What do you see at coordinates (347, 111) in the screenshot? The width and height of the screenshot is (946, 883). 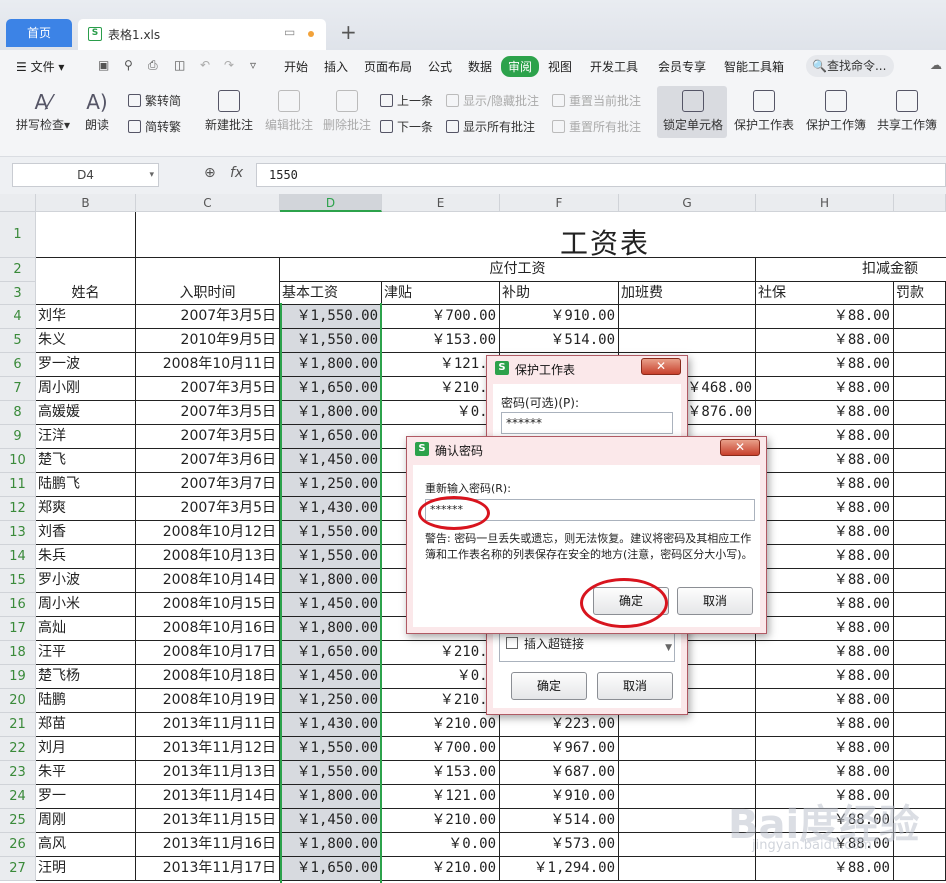 I see `delete-comment-button: 删除批注` at bounding box center [347, 111].